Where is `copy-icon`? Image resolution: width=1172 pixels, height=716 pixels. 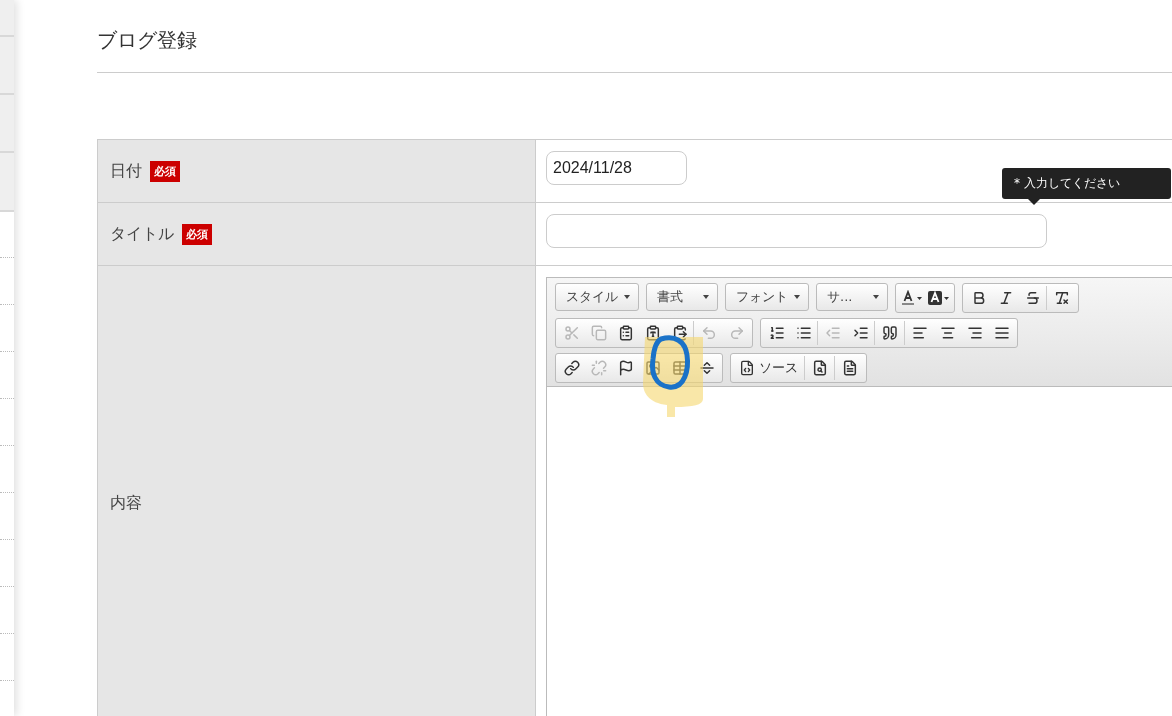 copy-icon is located at coordinates (598, 333).